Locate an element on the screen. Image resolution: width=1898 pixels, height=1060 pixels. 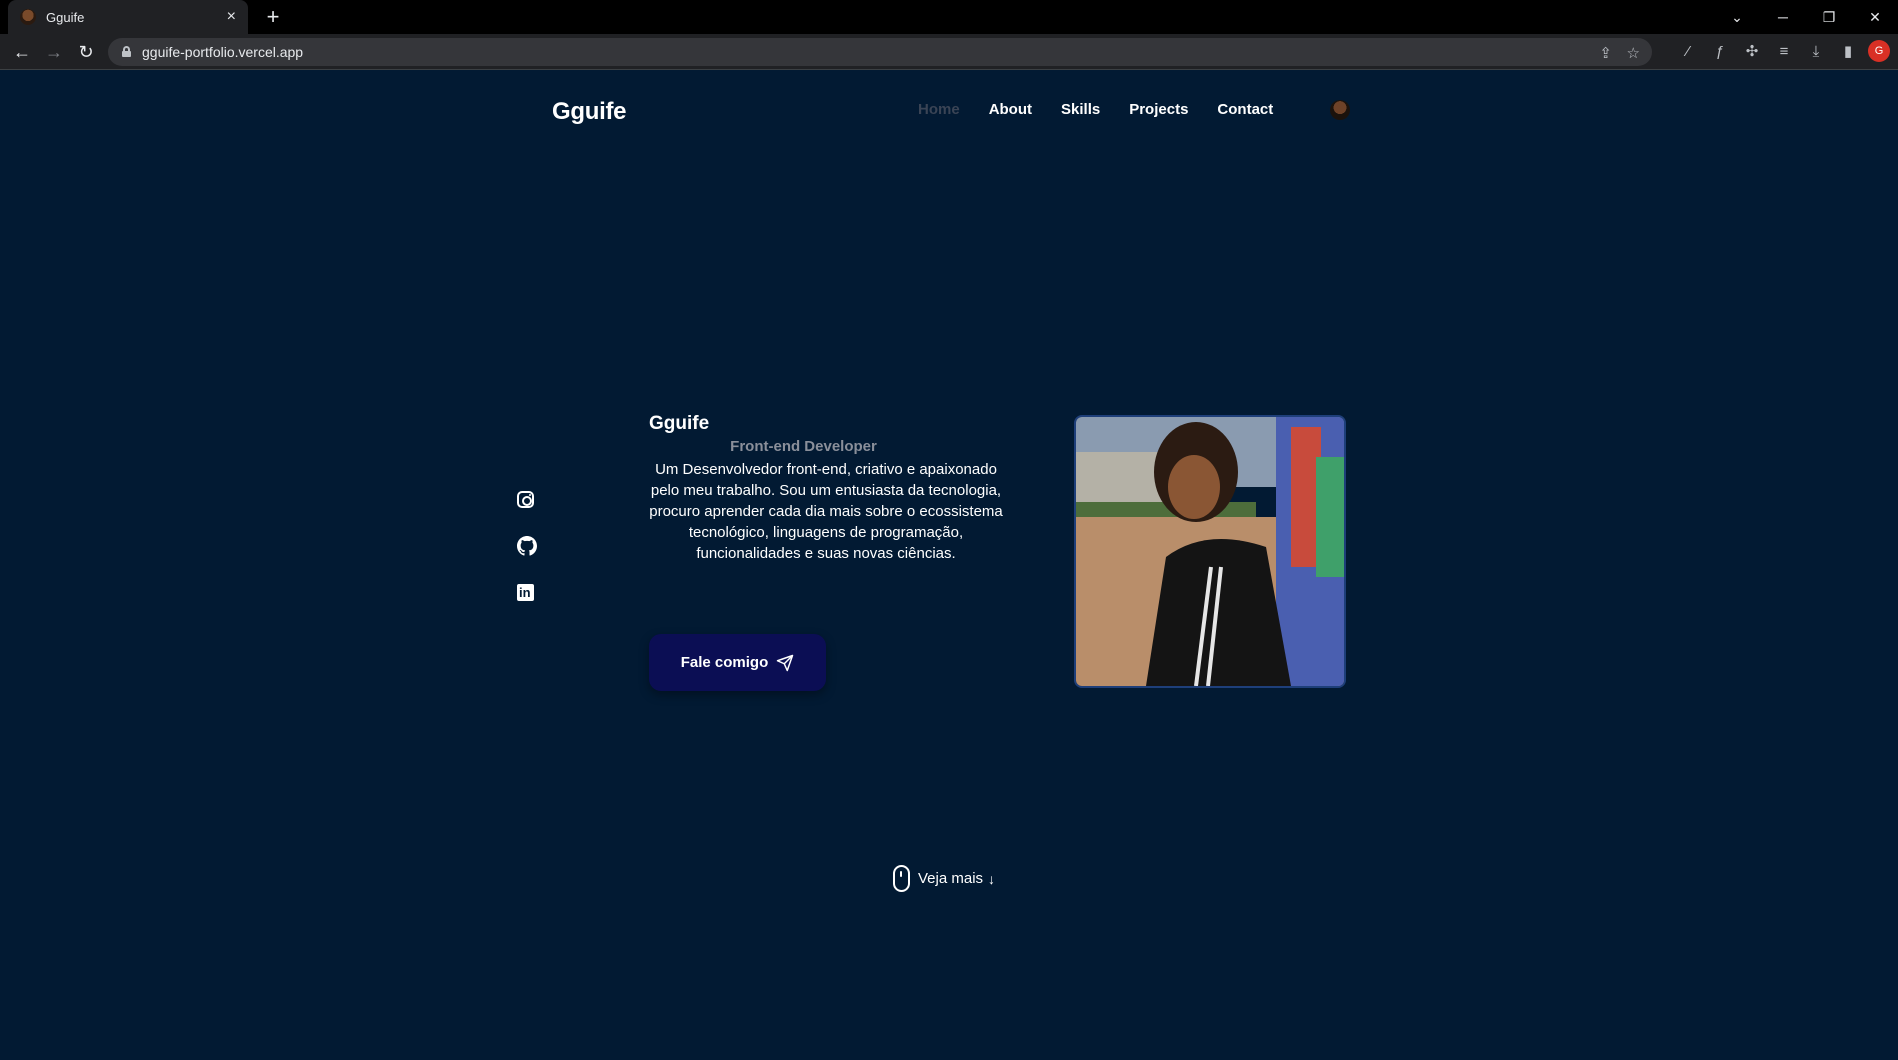
tab-search-icon: ⌄ is located at coordinates (1737, 17).